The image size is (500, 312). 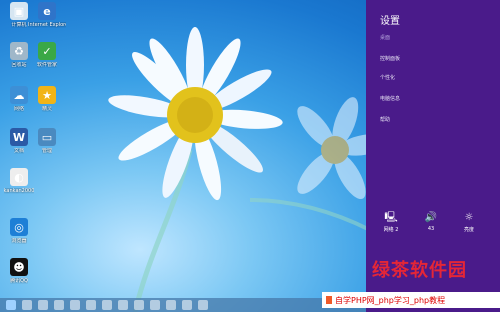 What do you see at coordinates (11, 305) in the screenshot?
I see `start-button` at bounding box center [11, 305].